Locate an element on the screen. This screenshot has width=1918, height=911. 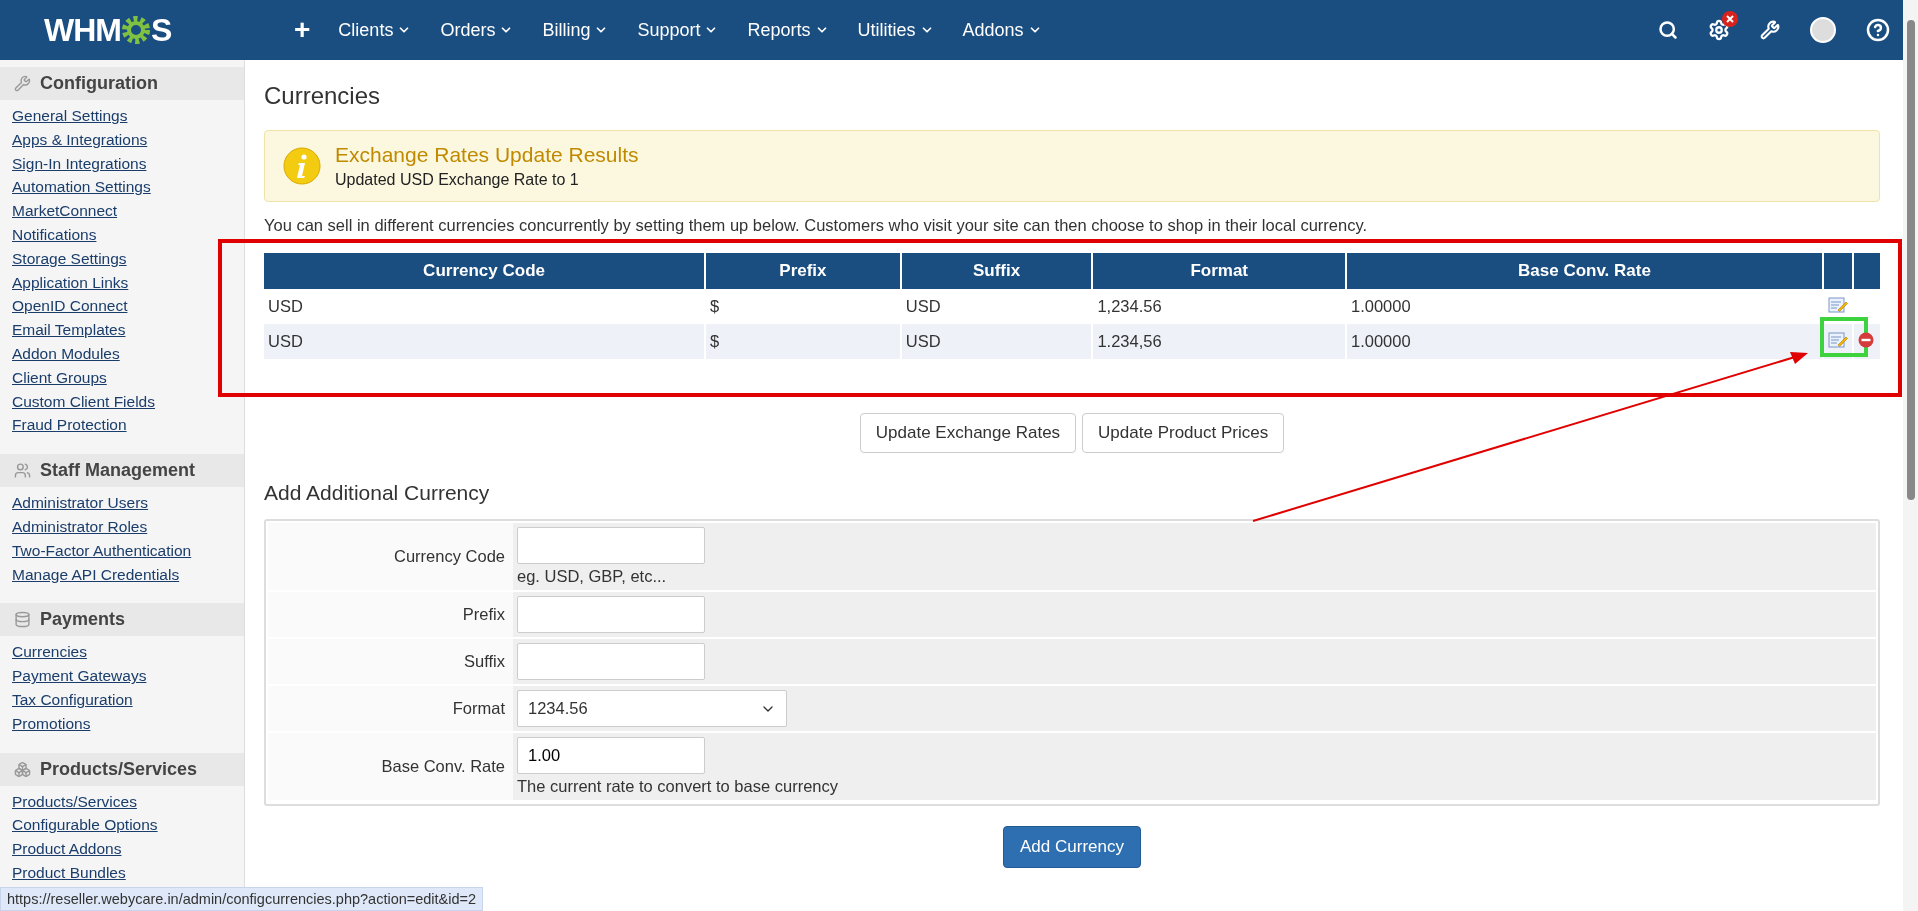
field-label: Suffix is located at coordinates (484, 661).